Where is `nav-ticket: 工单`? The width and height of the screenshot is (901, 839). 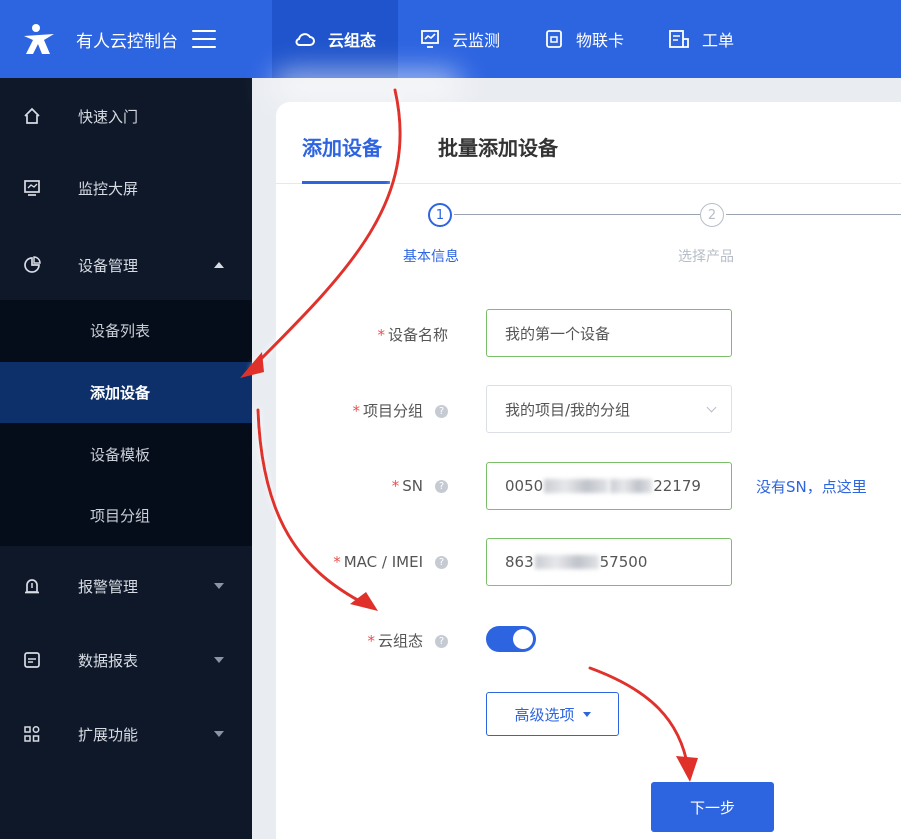 nav-ticket: 工单 is located at coordinates (701, 39).